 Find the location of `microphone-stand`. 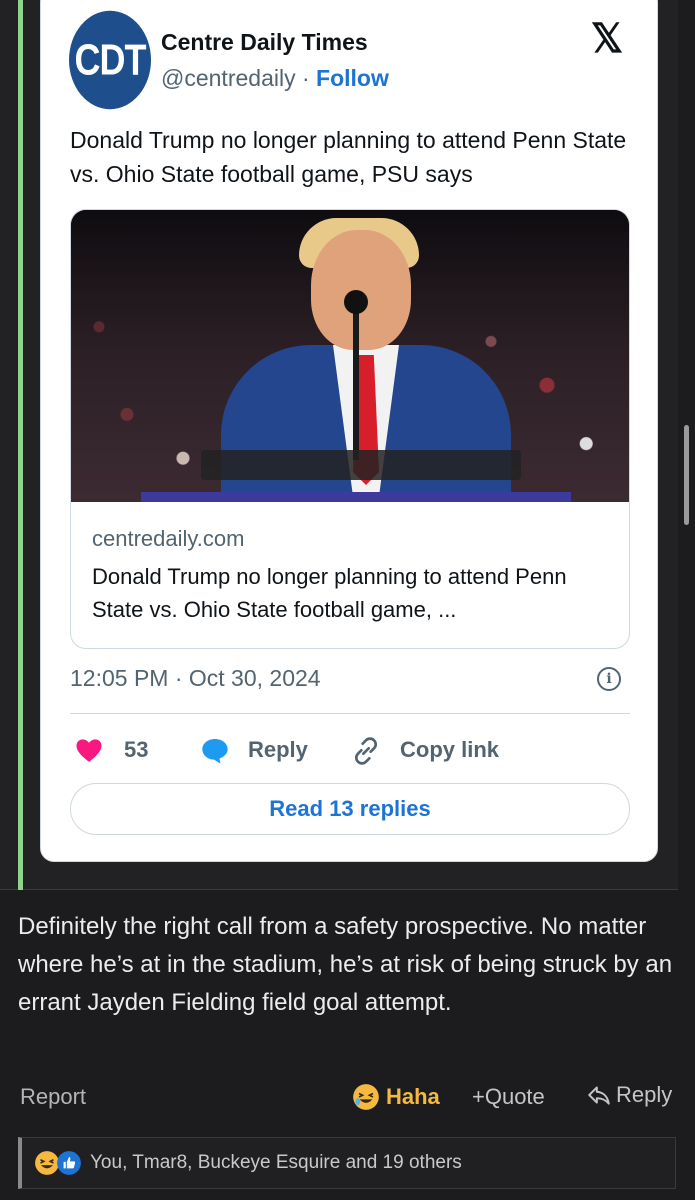

microphone-stand is located at coordinates (356, 380).